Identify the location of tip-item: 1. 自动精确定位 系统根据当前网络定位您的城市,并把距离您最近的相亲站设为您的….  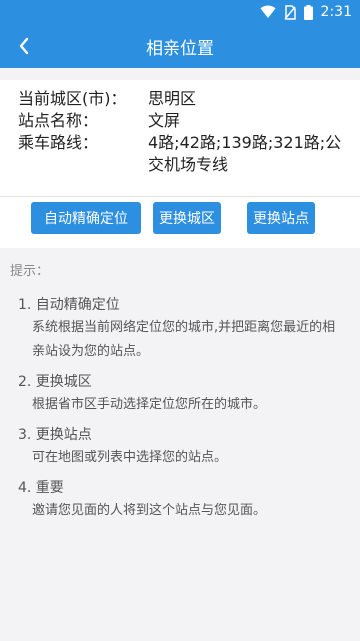
(183, 329).